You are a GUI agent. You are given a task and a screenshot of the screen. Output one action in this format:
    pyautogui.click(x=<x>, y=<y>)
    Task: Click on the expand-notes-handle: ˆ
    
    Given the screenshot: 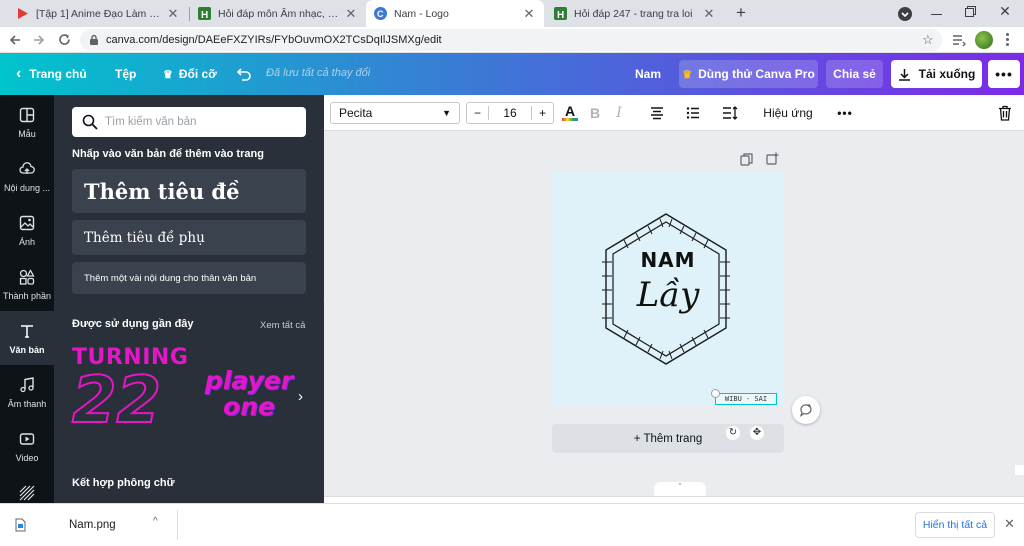 What is the action you would take?
    pyautogui.click(x=680, y=489)
    